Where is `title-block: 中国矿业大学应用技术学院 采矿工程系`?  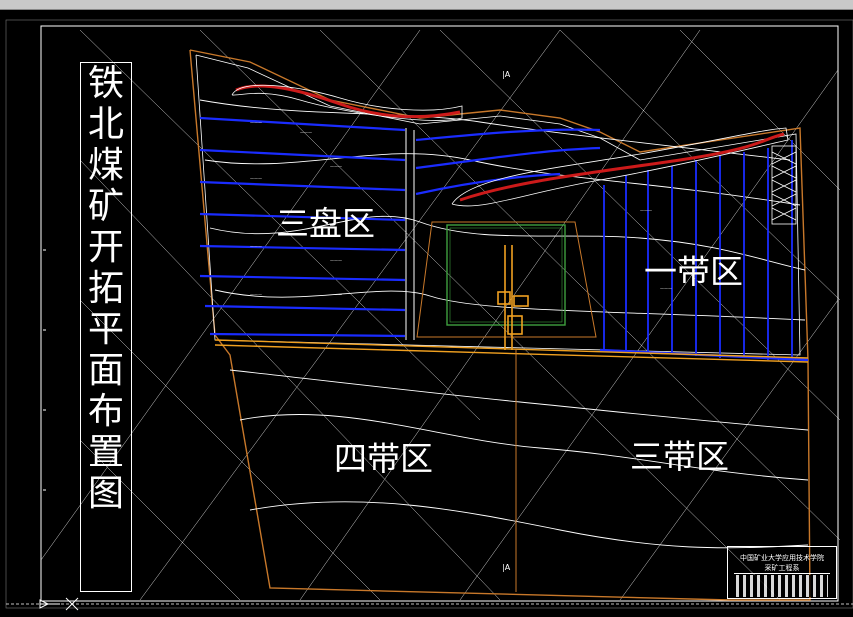
title-block: 中国矿业大学应用技术学院 采矿工程系 is located at coordinates (782, 572).